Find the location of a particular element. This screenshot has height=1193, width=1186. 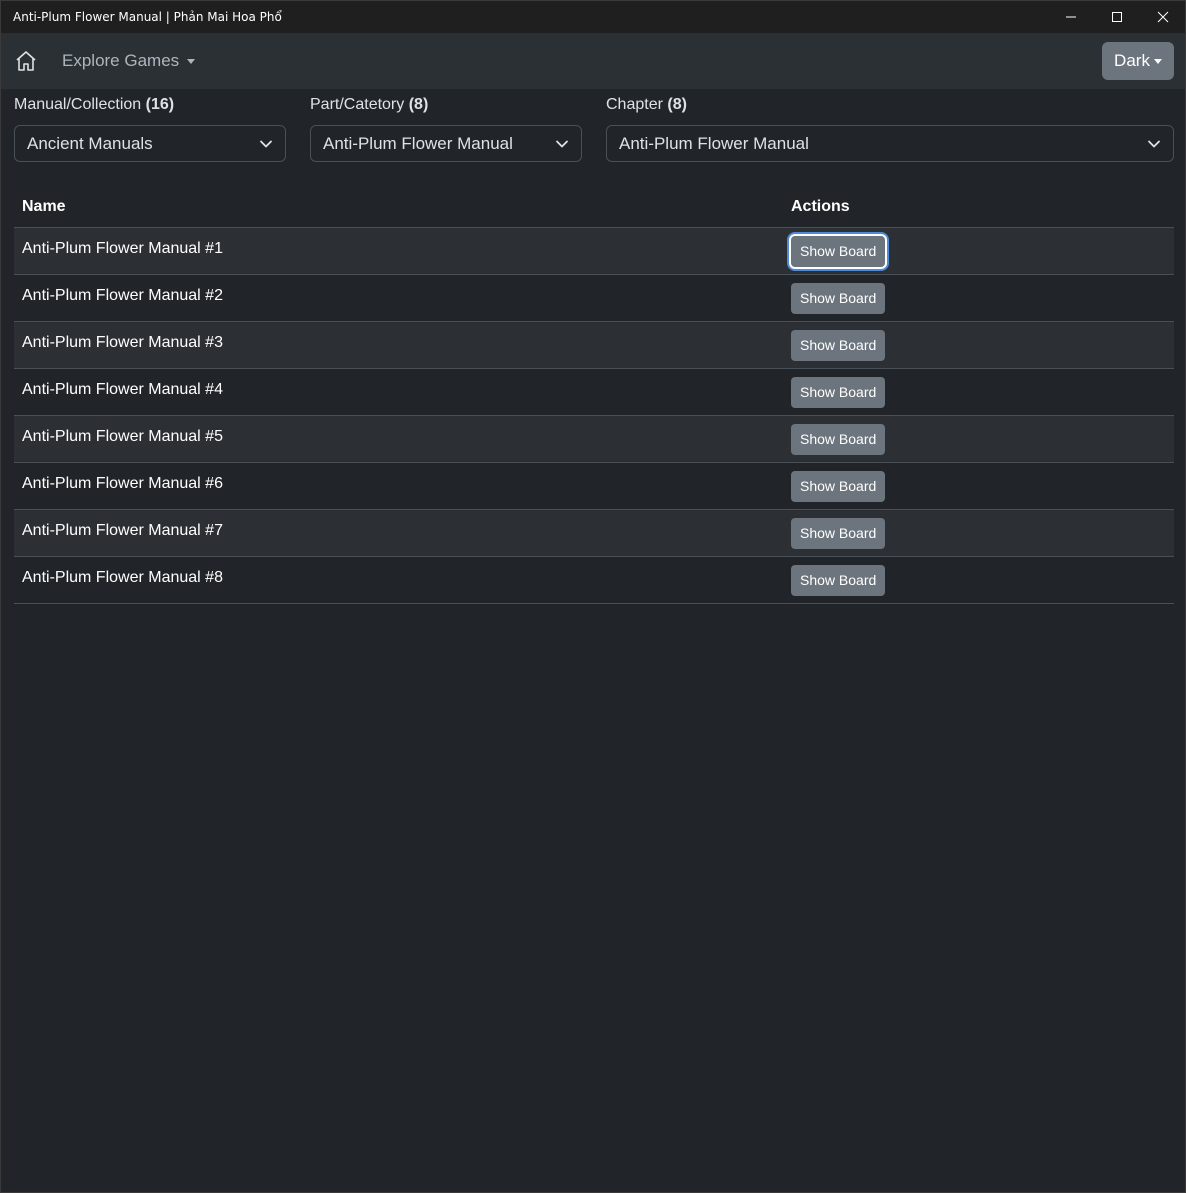

navbar: Explore Games Dark is located at coordinates (593, 61).